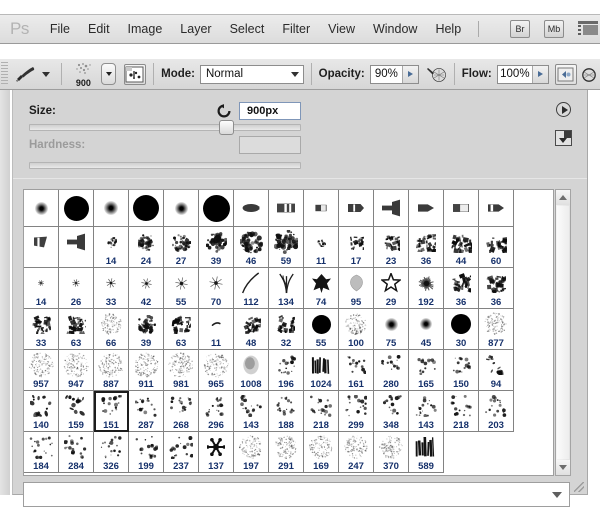 The height and width of the screenshot is (517, 600). I want to click on brush-cell: 981, so click(181, 370).